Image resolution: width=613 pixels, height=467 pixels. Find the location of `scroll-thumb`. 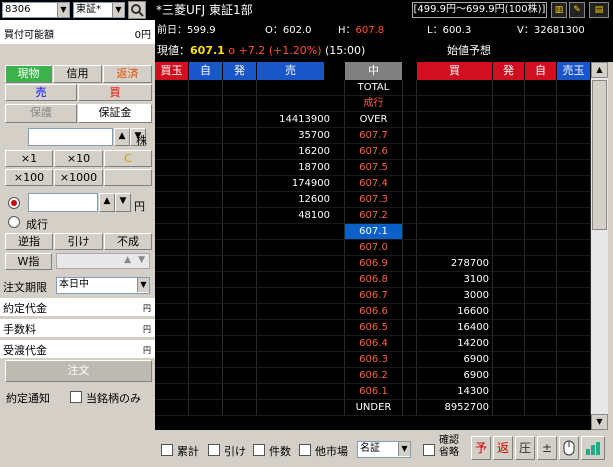

scroll-thumb is located at coordinates (599, 155).